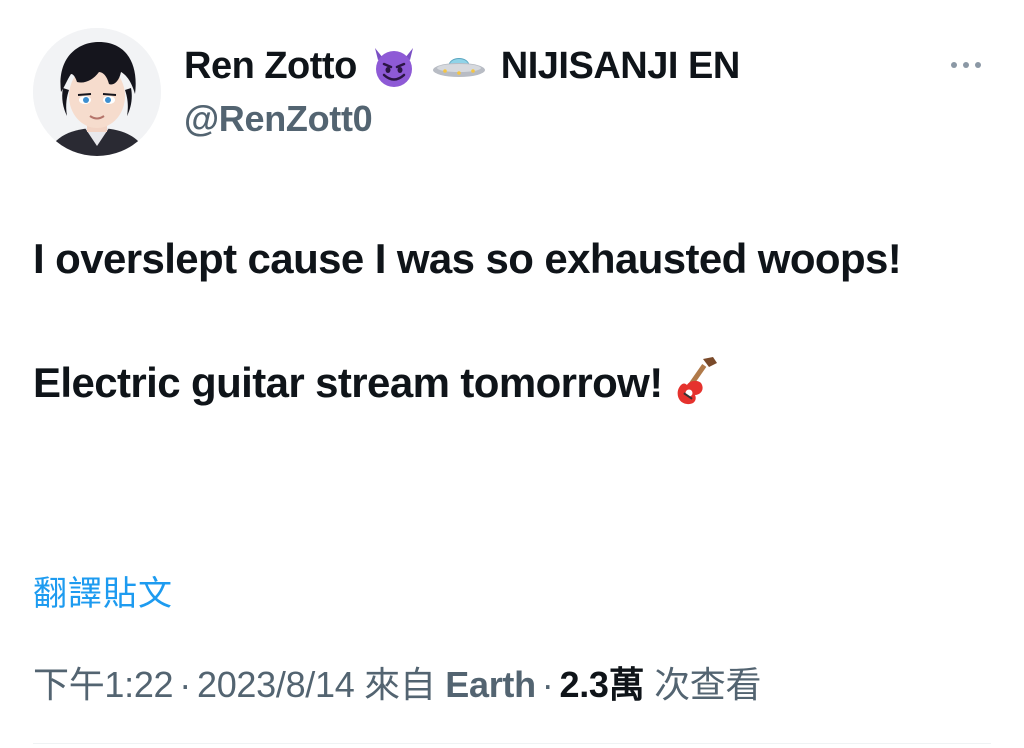 This screenshot has width=1024, height=748. I want to click on user-handle: @RenZott0, so click(278, 119).